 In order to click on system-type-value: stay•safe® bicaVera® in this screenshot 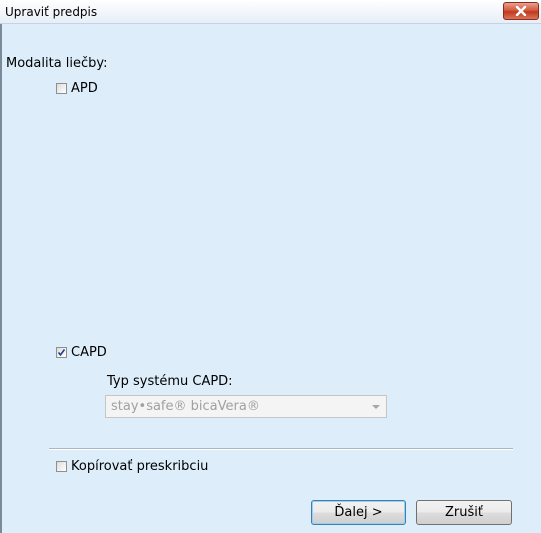, I will do `click(185, 406)`.